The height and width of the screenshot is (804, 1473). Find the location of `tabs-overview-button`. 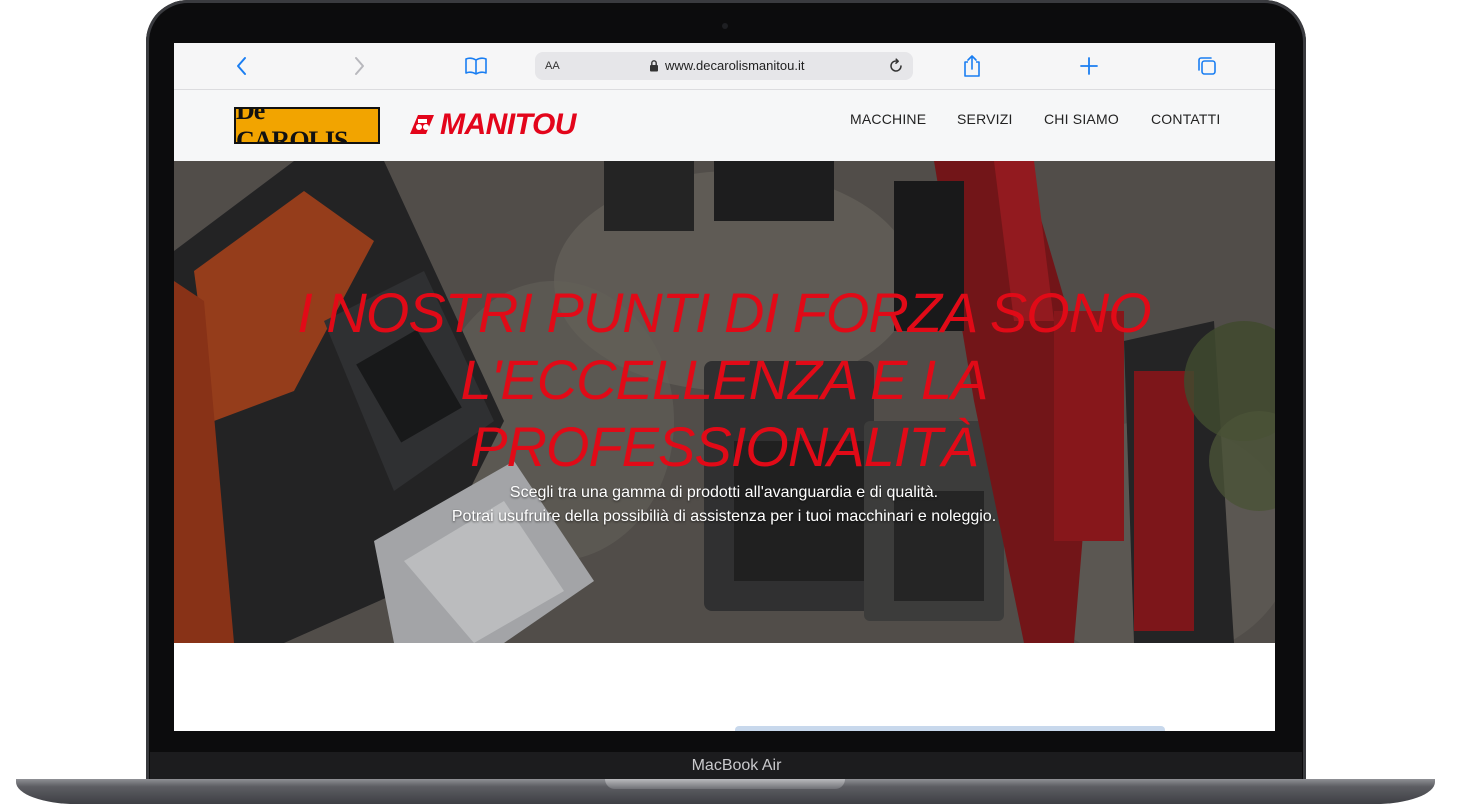

tabs-overview-button is located at coordinates (1207, 66).